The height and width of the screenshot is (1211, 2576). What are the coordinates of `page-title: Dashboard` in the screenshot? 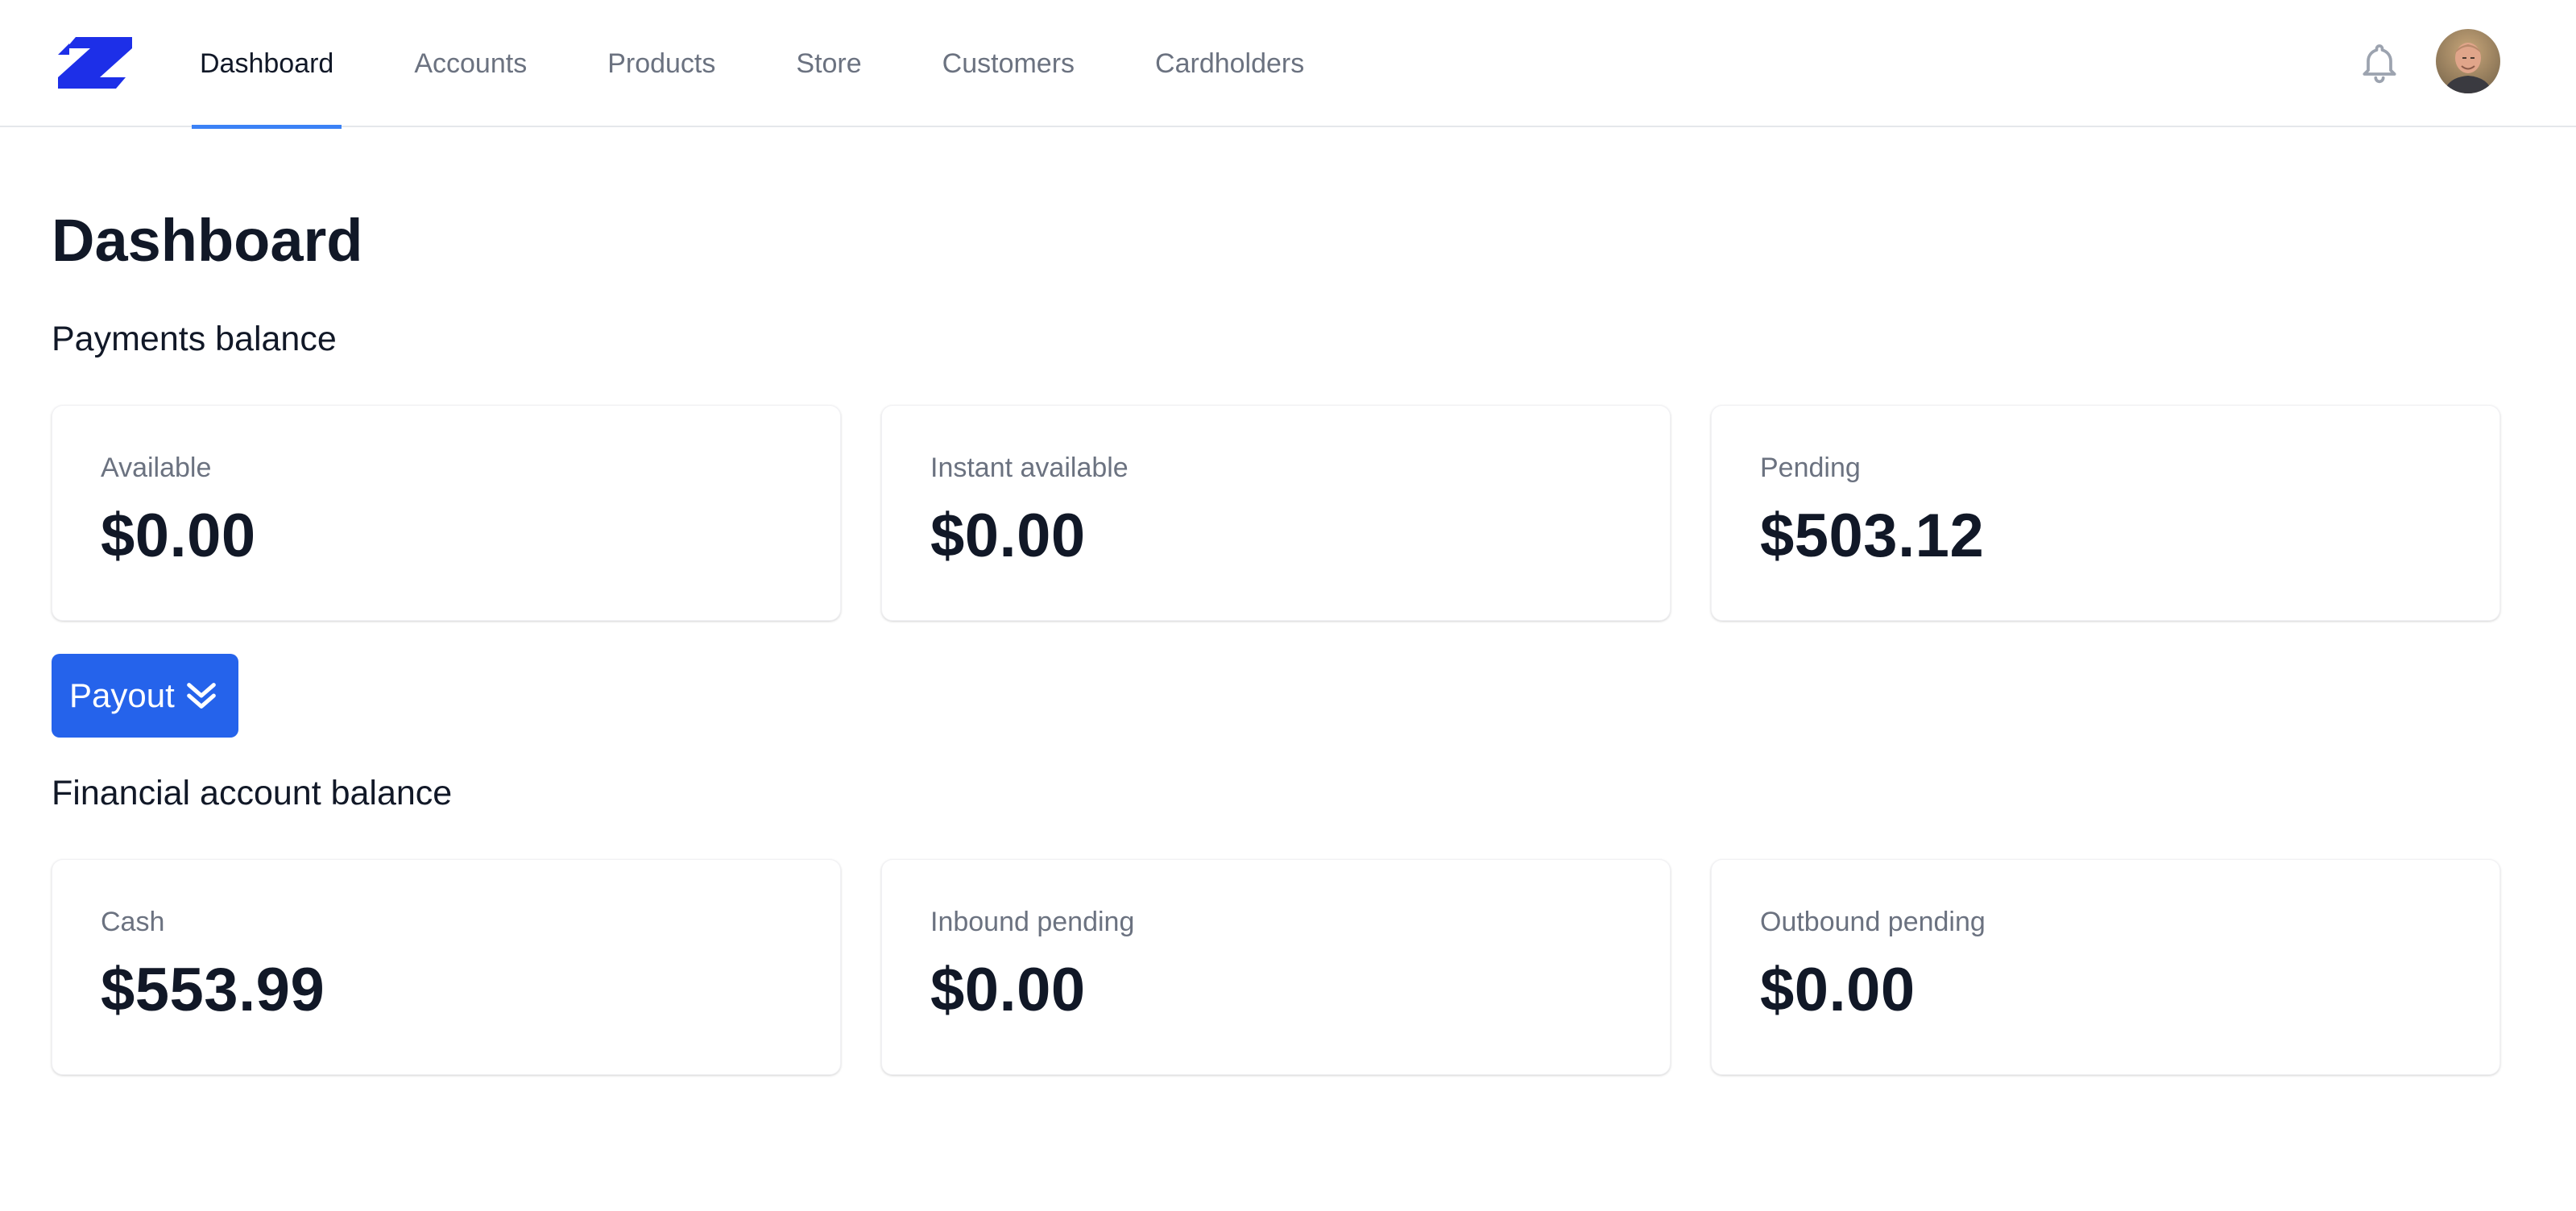 It's located at (207, 241).